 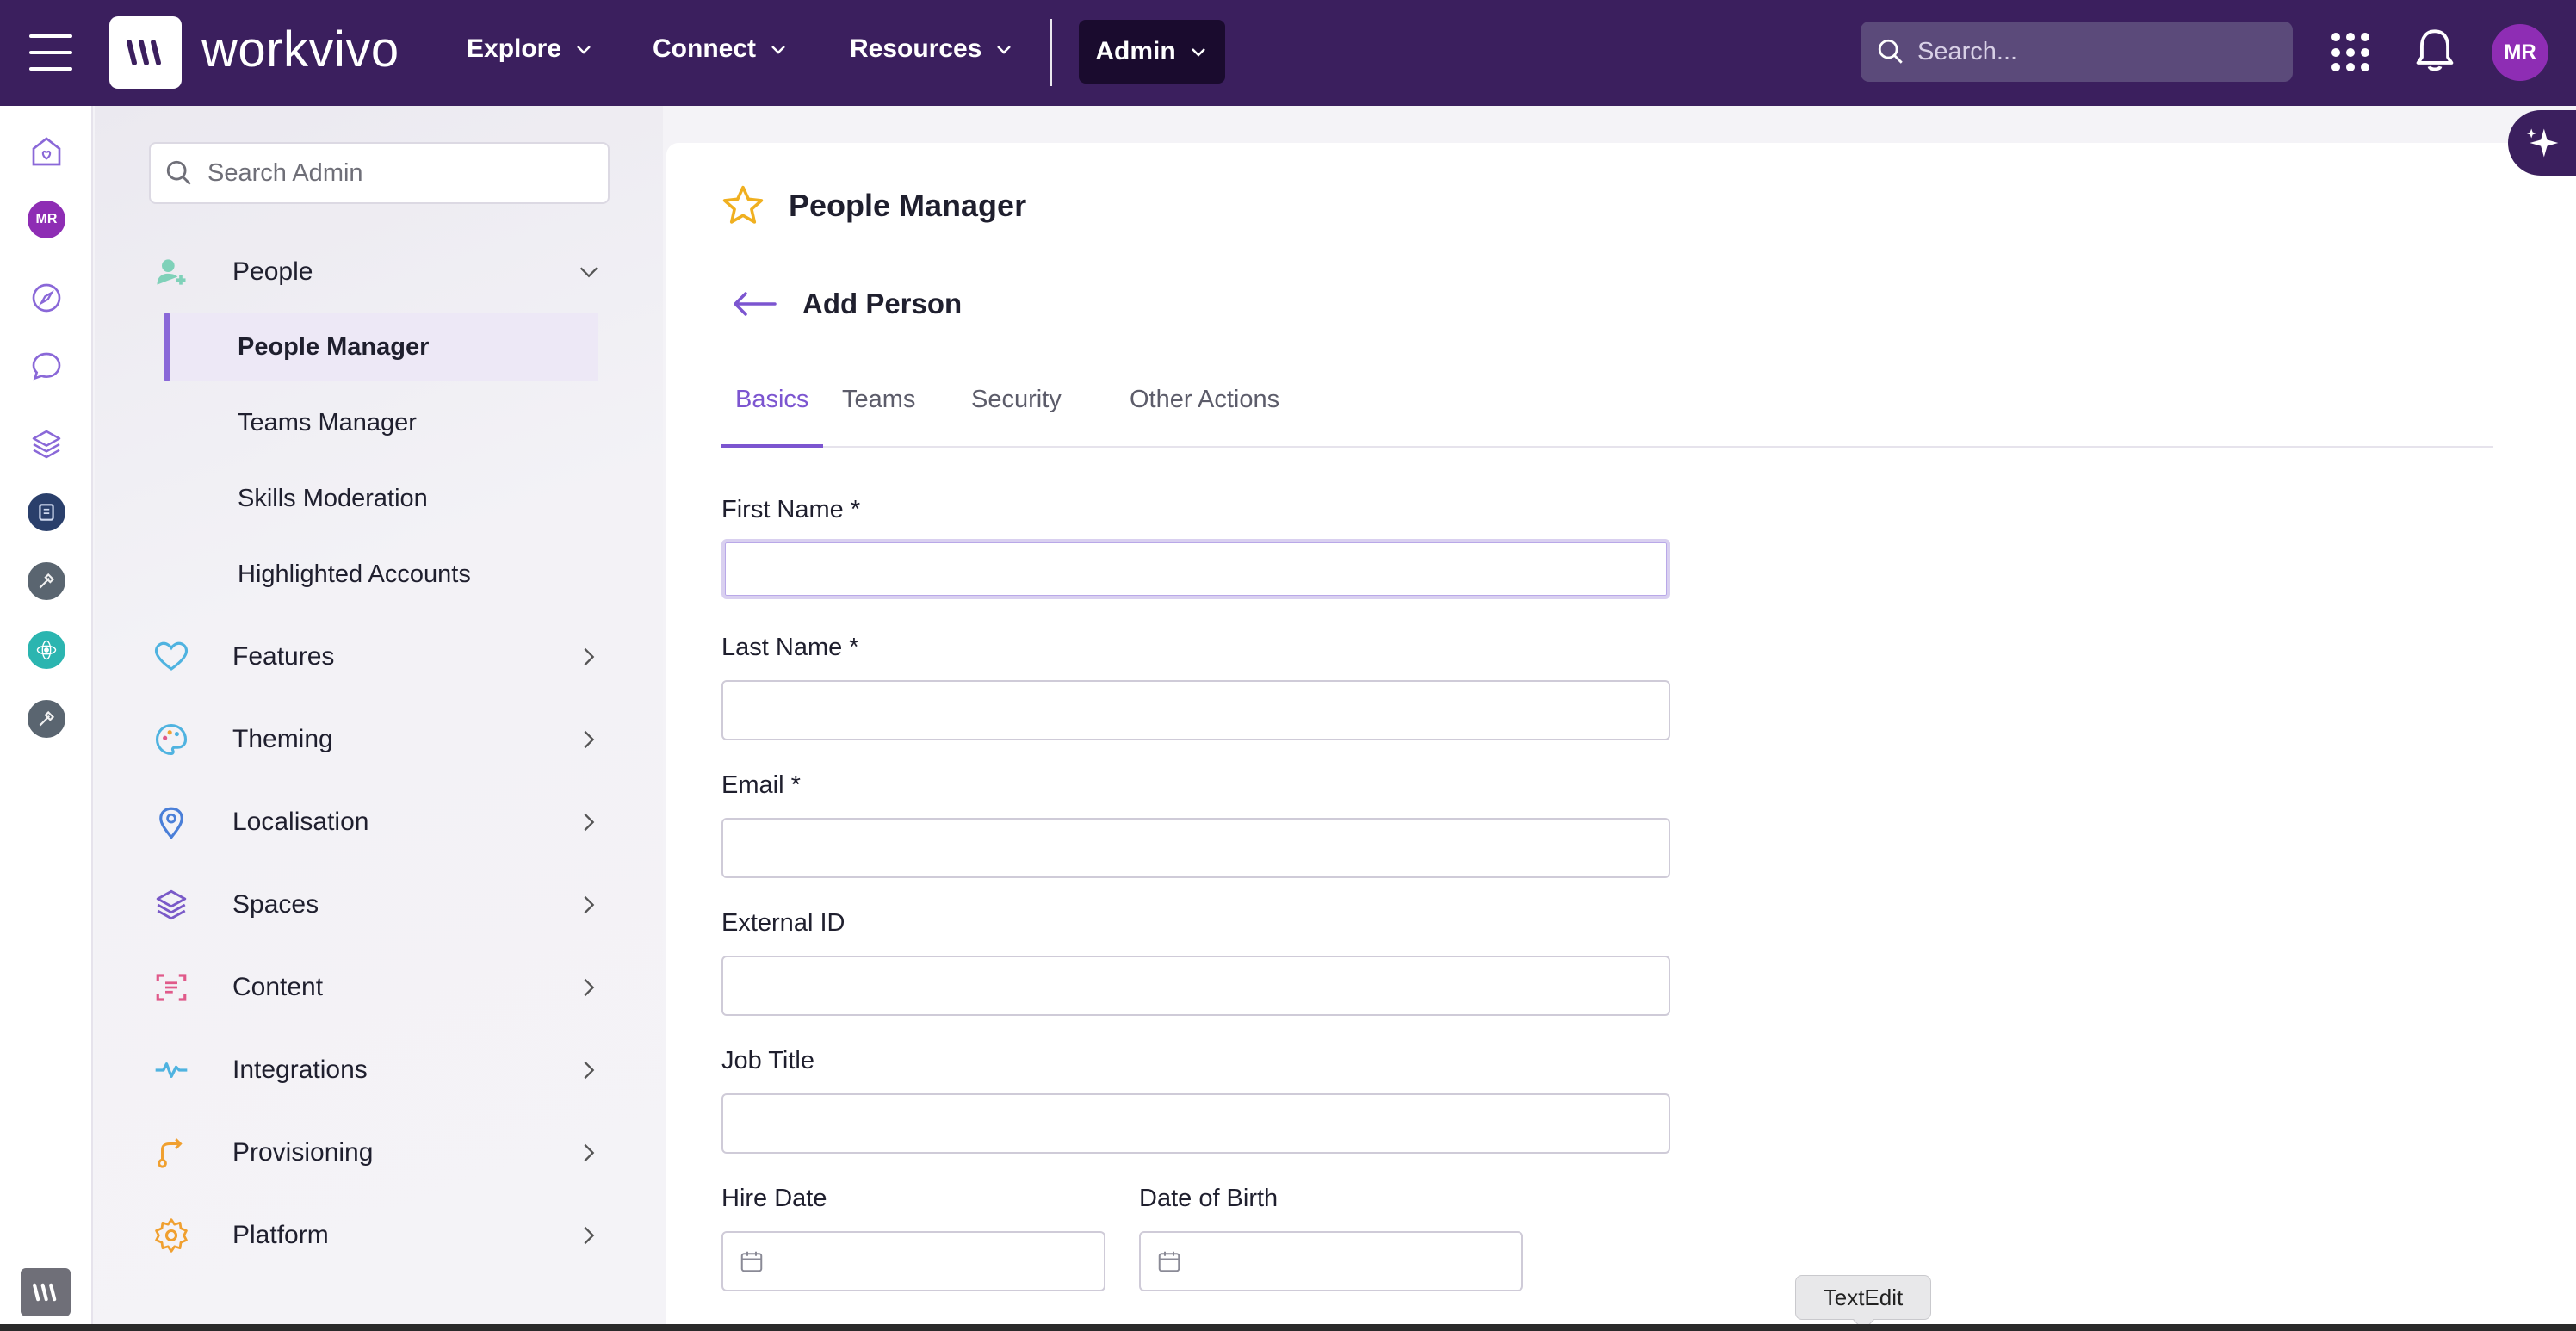 I want to click on sidebar-section-platform: Platform, so click(x=379, y=1235).